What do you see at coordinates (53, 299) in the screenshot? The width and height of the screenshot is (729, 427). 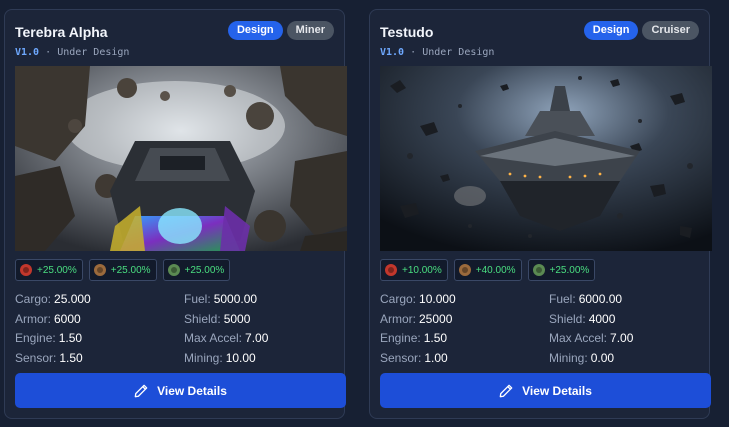 I see `attr-cargo: Cargo: 25.000` at bounding box center [53, 299].